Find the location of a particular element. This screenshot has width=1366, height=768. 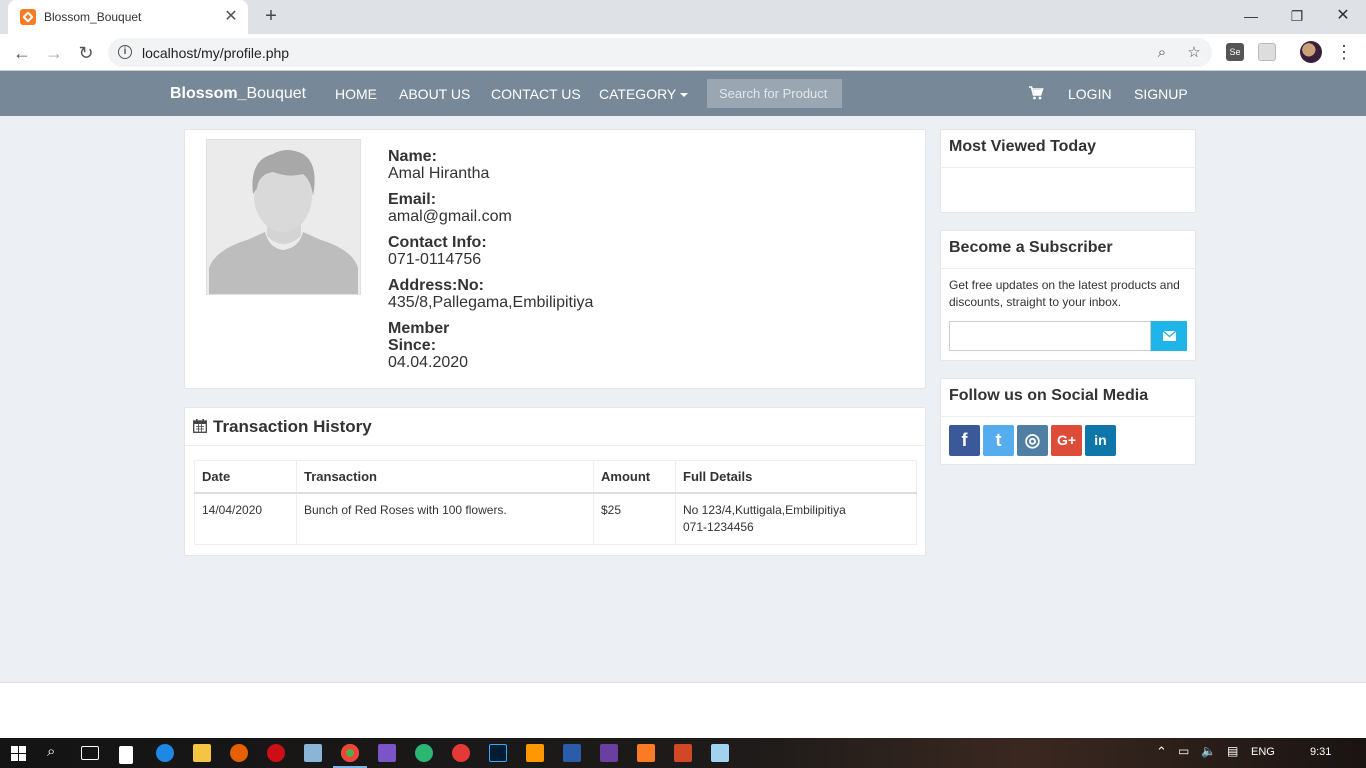

opera-icon is located at coordinates (276, 753).